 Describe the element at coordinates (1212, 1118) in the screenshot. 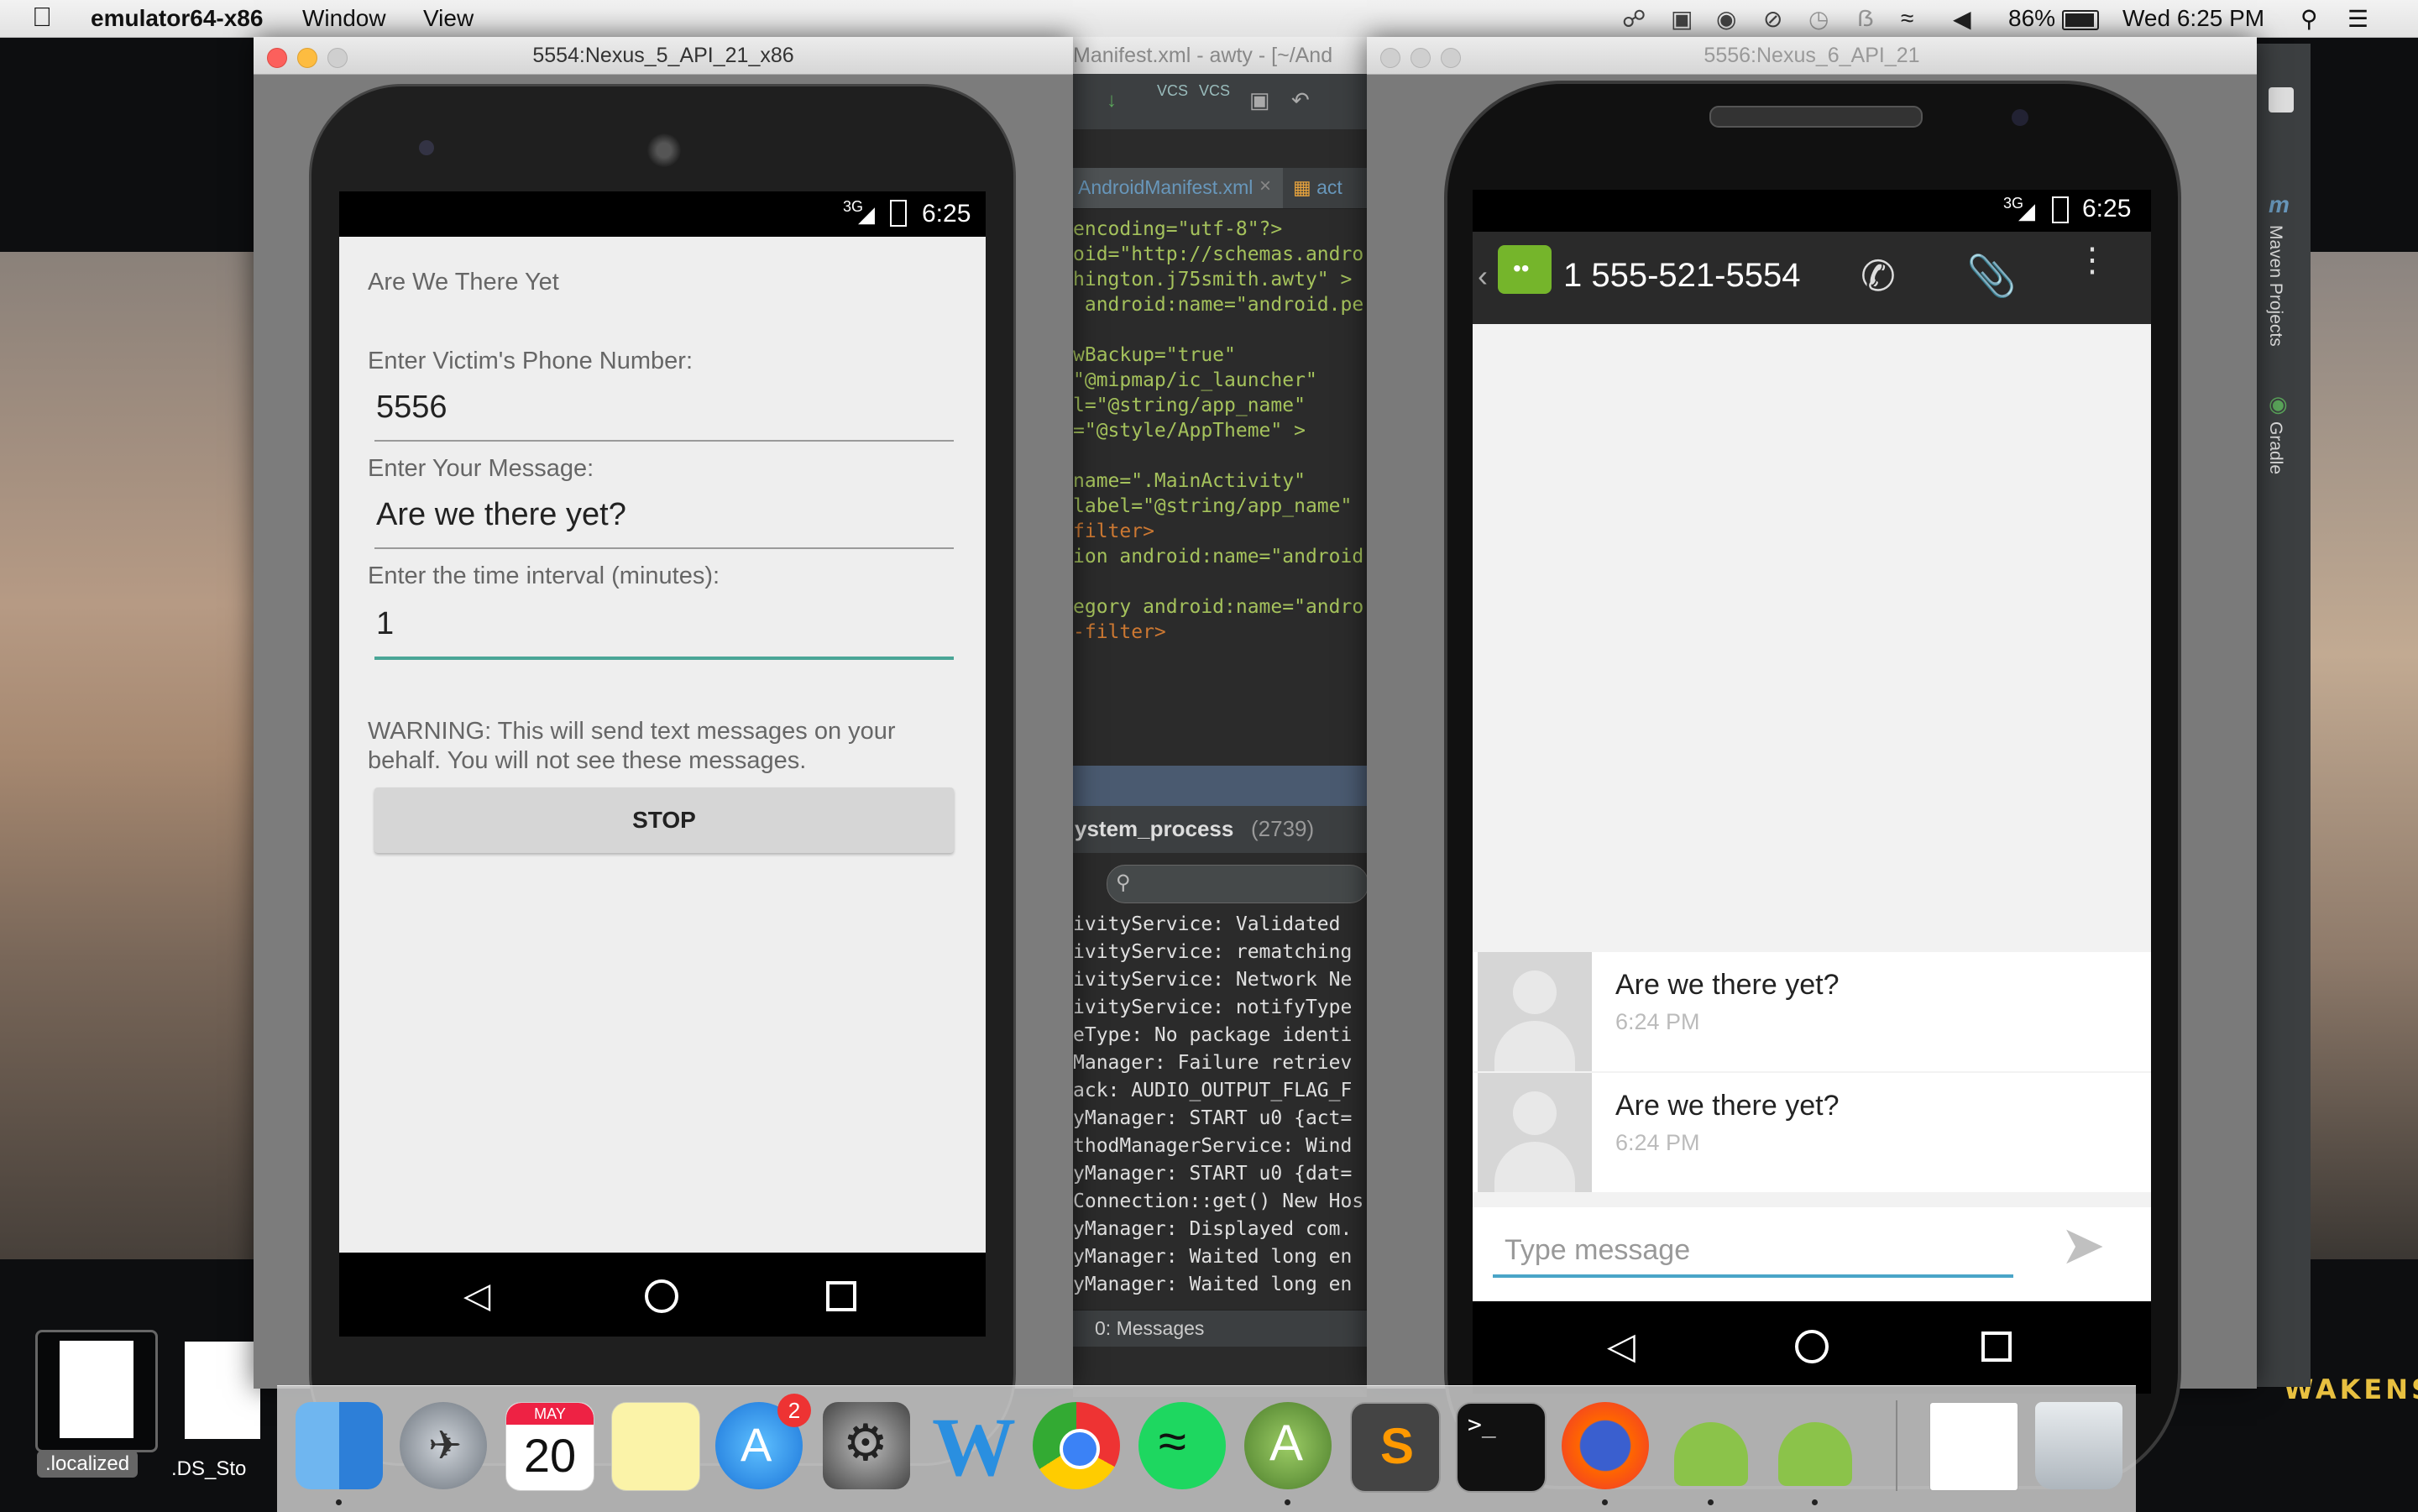

I see `log-line: yManager: START u0 {act=` at that location.